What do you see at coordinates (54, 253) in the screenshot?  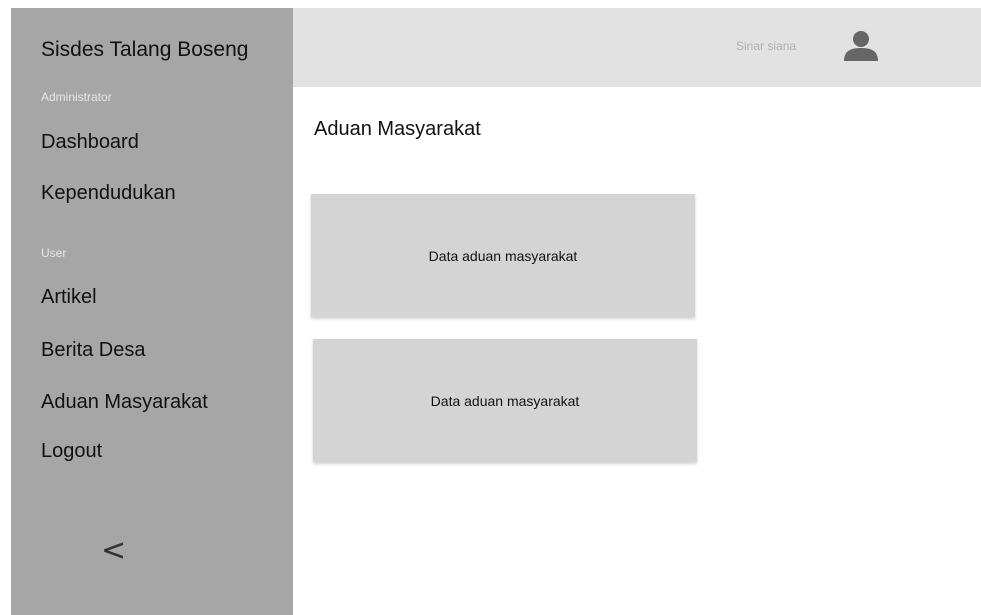 I see `section-label-user: User` at bounding box center [54, 253].